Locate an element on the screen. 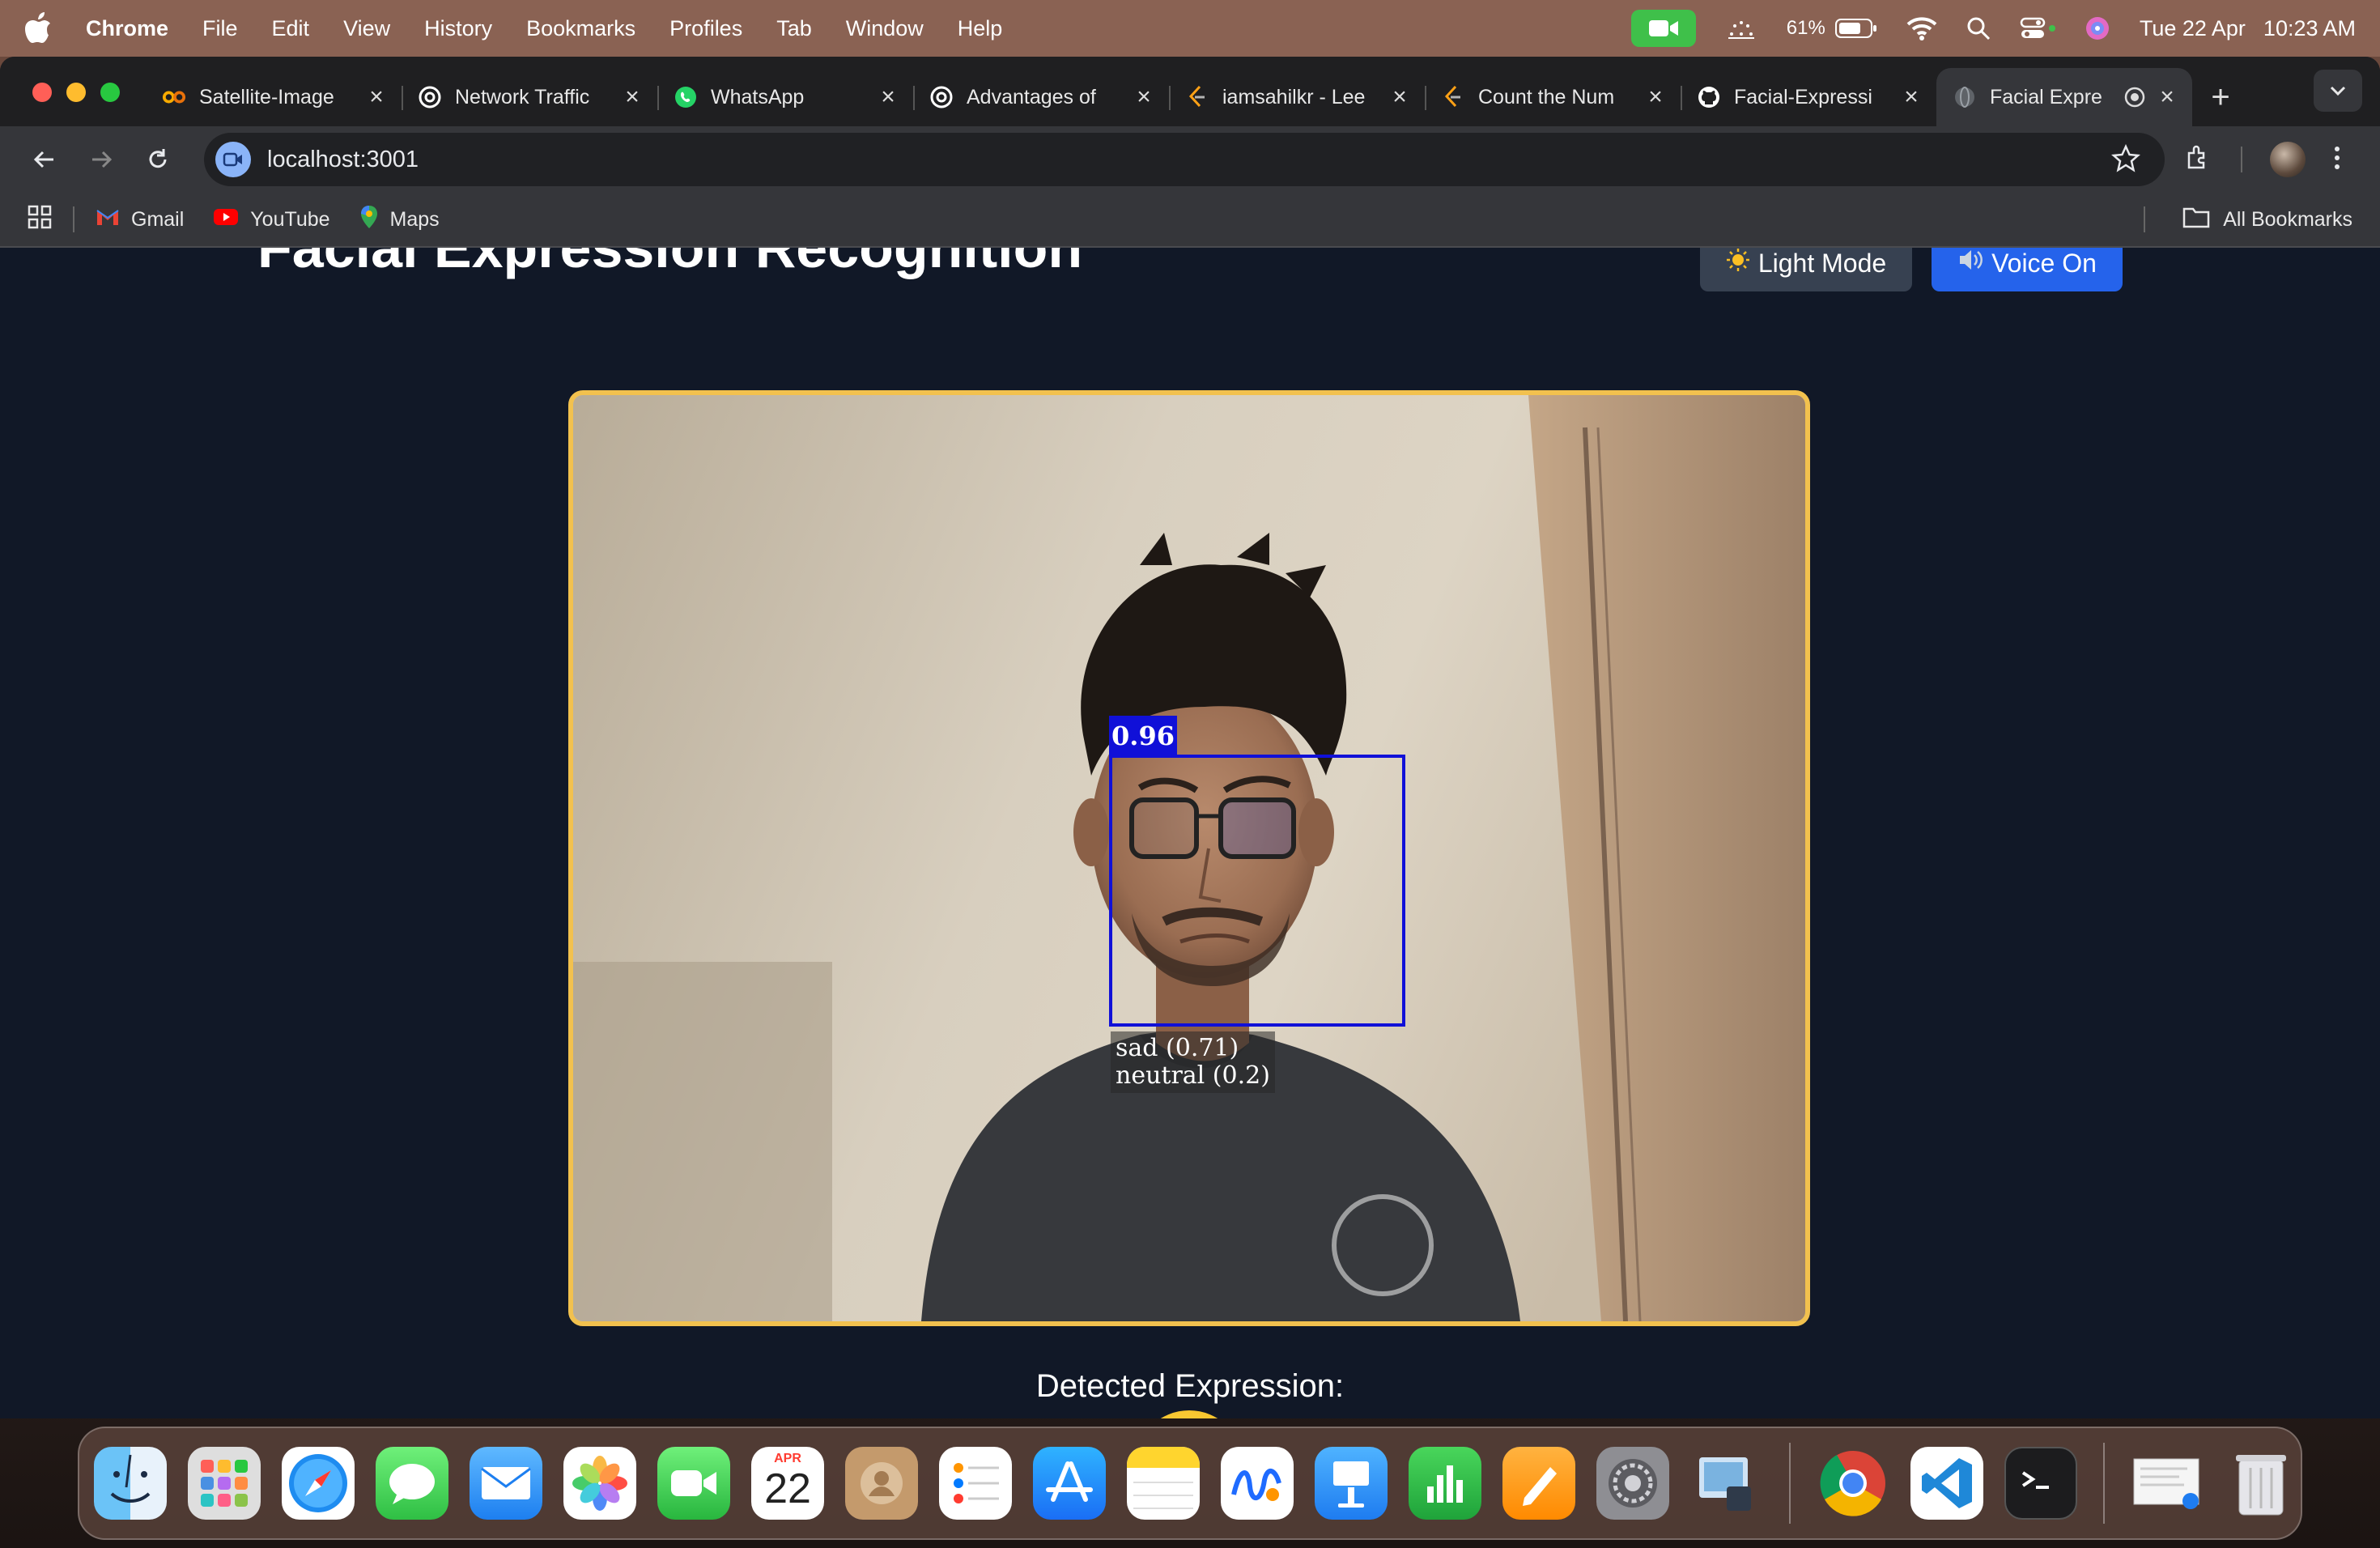 This screenshot has width=2380, height=1548. finder-icon is located at coordinates (130, 1484).